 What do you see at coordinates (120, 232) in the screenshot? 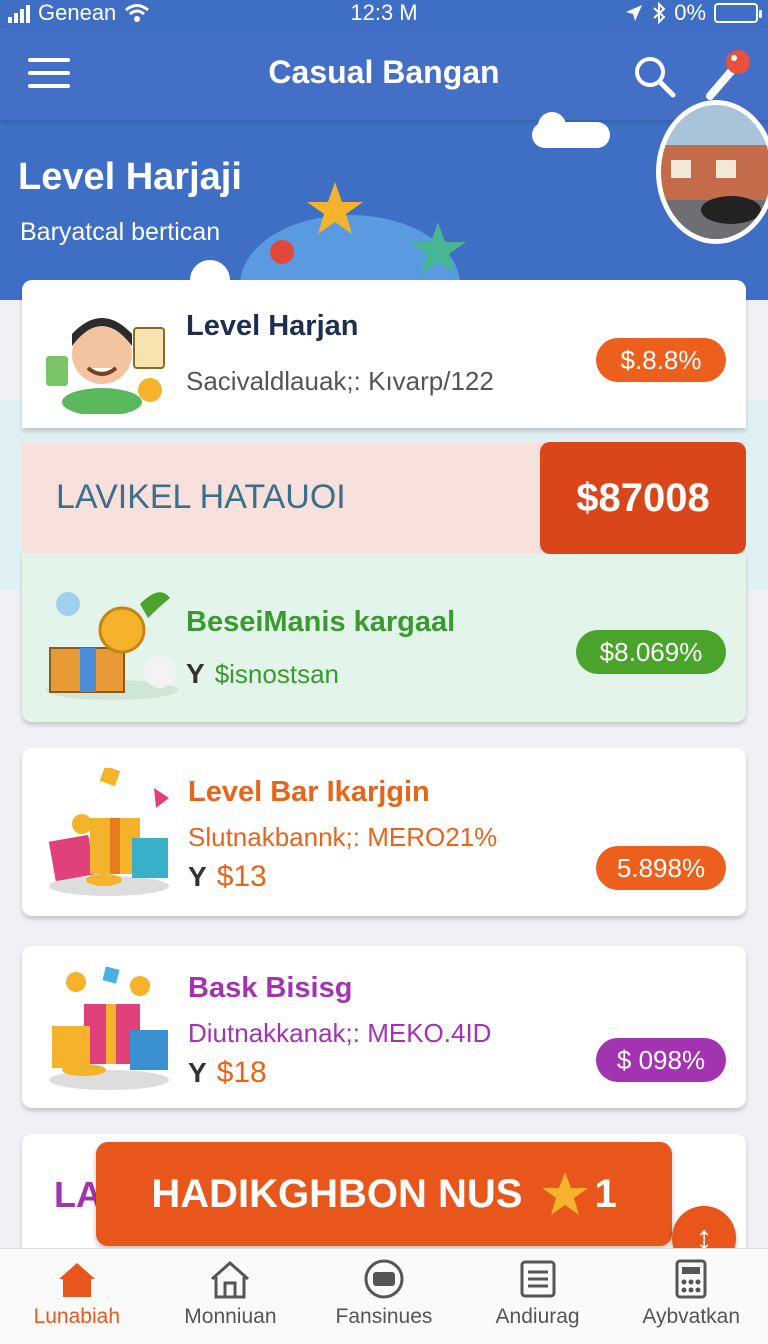
I see `hero-subtitle: Baryatcal bertican` at bounding box center [120, 232].